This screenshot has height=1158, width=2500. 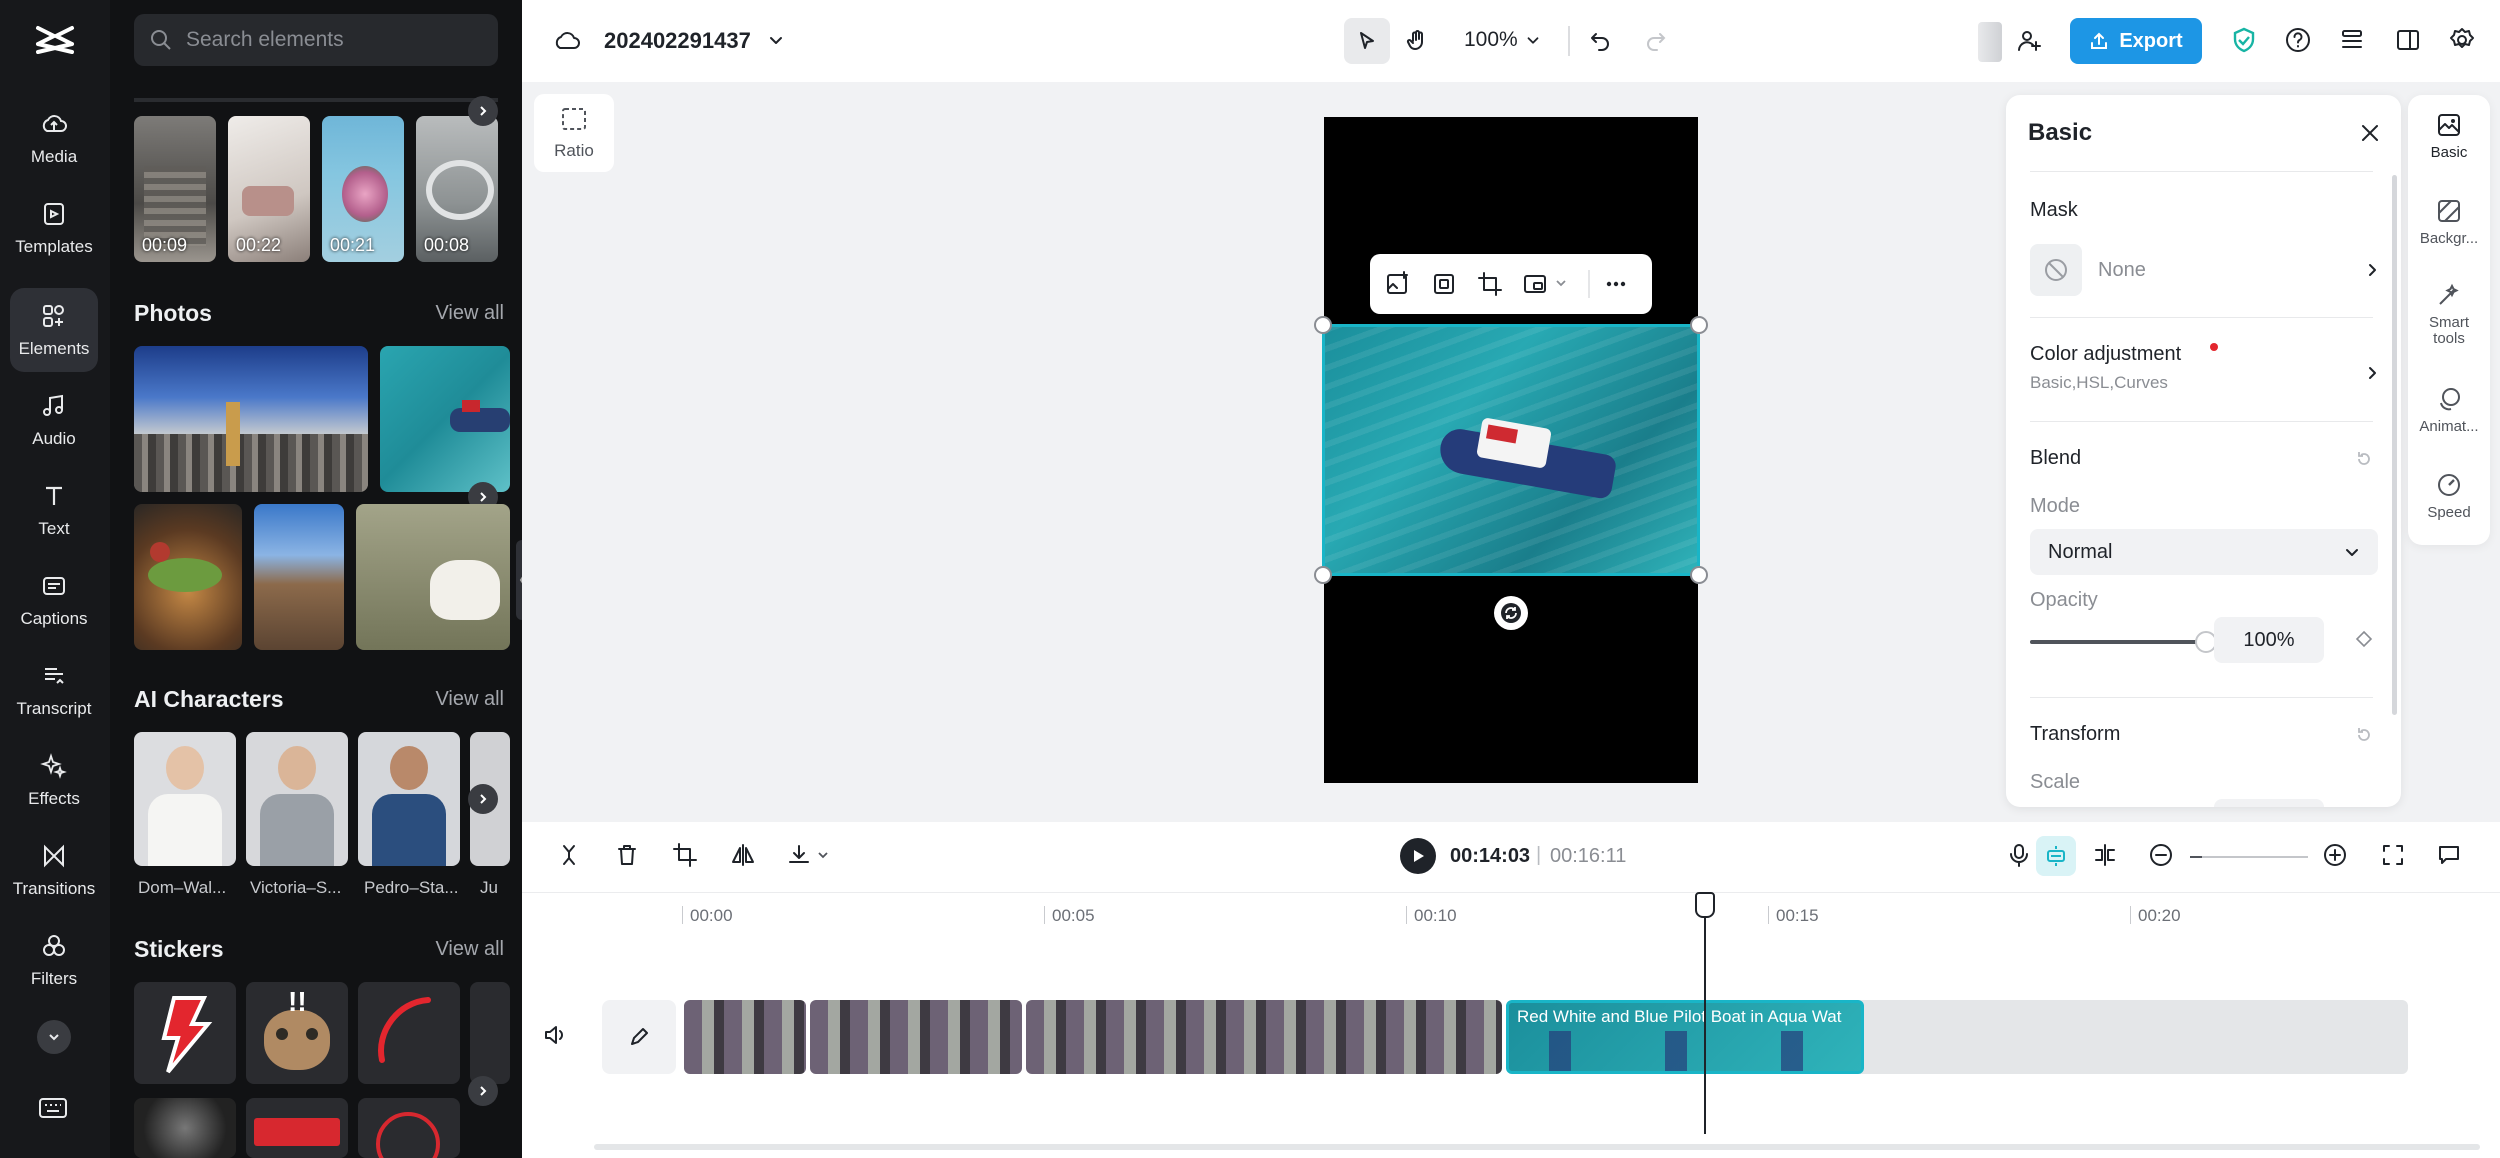 I want to click on rail-media: Media, so click(x=54, y=138).